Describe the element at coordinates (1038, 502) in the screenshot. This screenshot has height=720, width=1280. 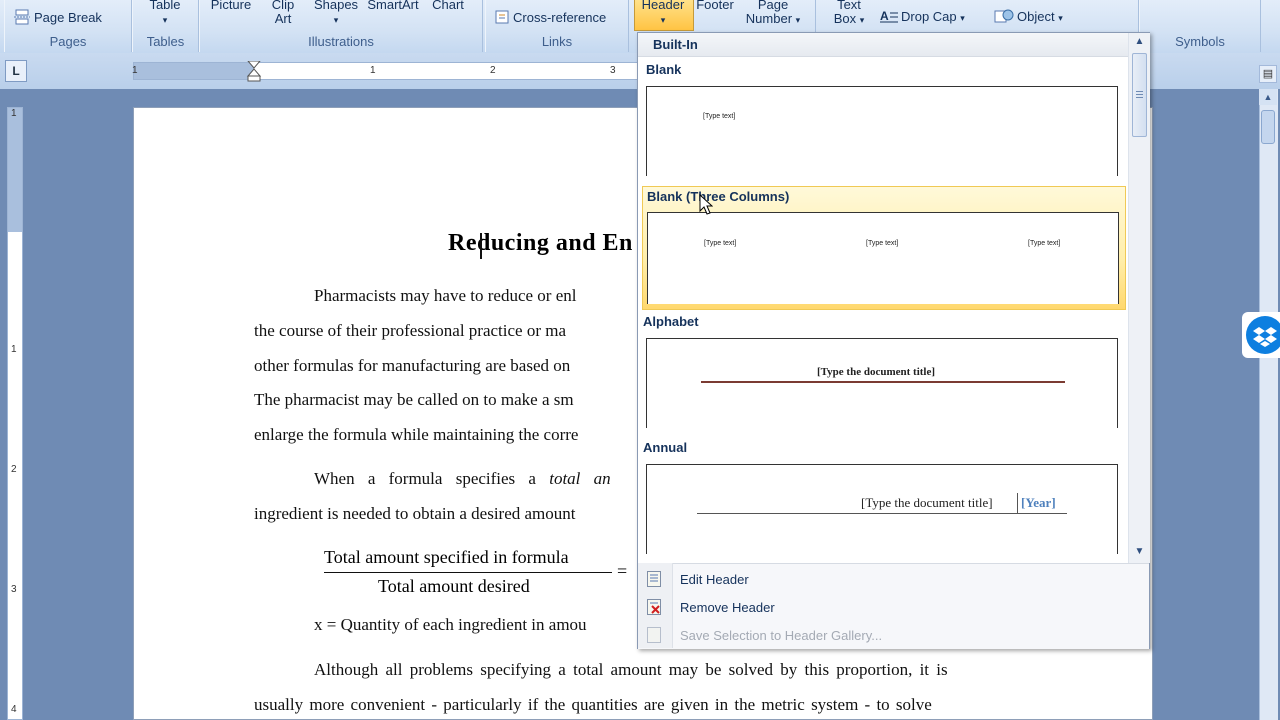
I see `thumb-year-text: [Year]` at that location.